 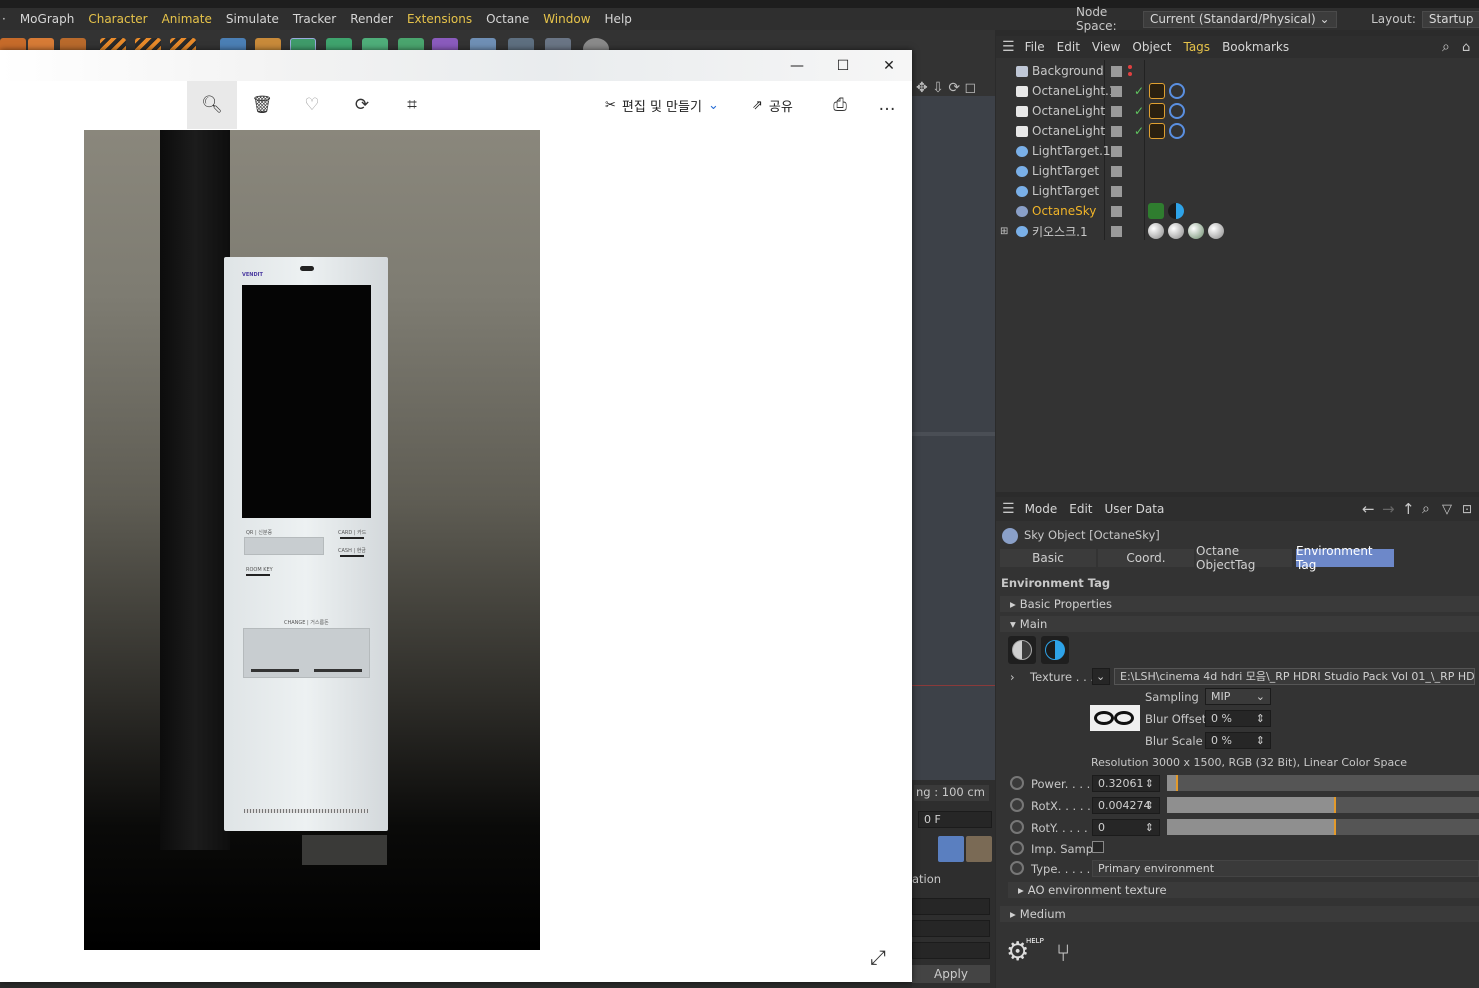 What do you see at coordinates (955, 819) in the screenshot?
I see `frame-field: 0 F` at bounding box center [955, 819].